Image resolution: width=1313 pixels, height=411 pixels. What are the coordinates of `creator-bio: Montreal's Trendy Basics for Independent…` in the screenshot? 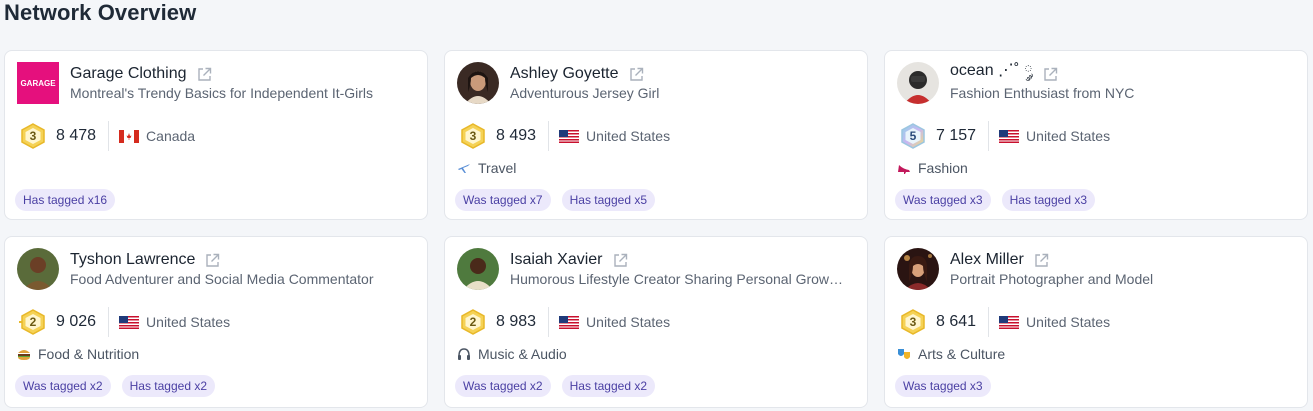 It's located at (222, 93).